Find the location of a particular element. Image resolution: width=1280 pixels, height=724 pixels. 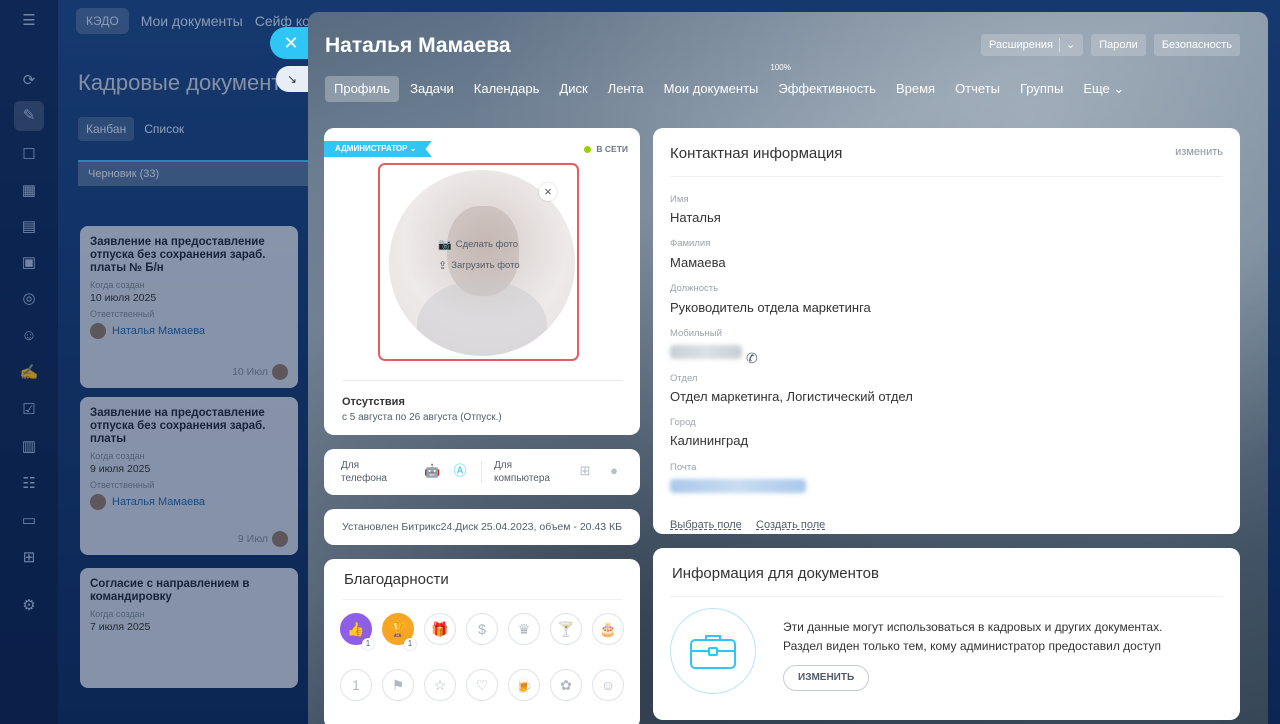

cocktail-icon: 🍸 is located at coordinates (566, 629).